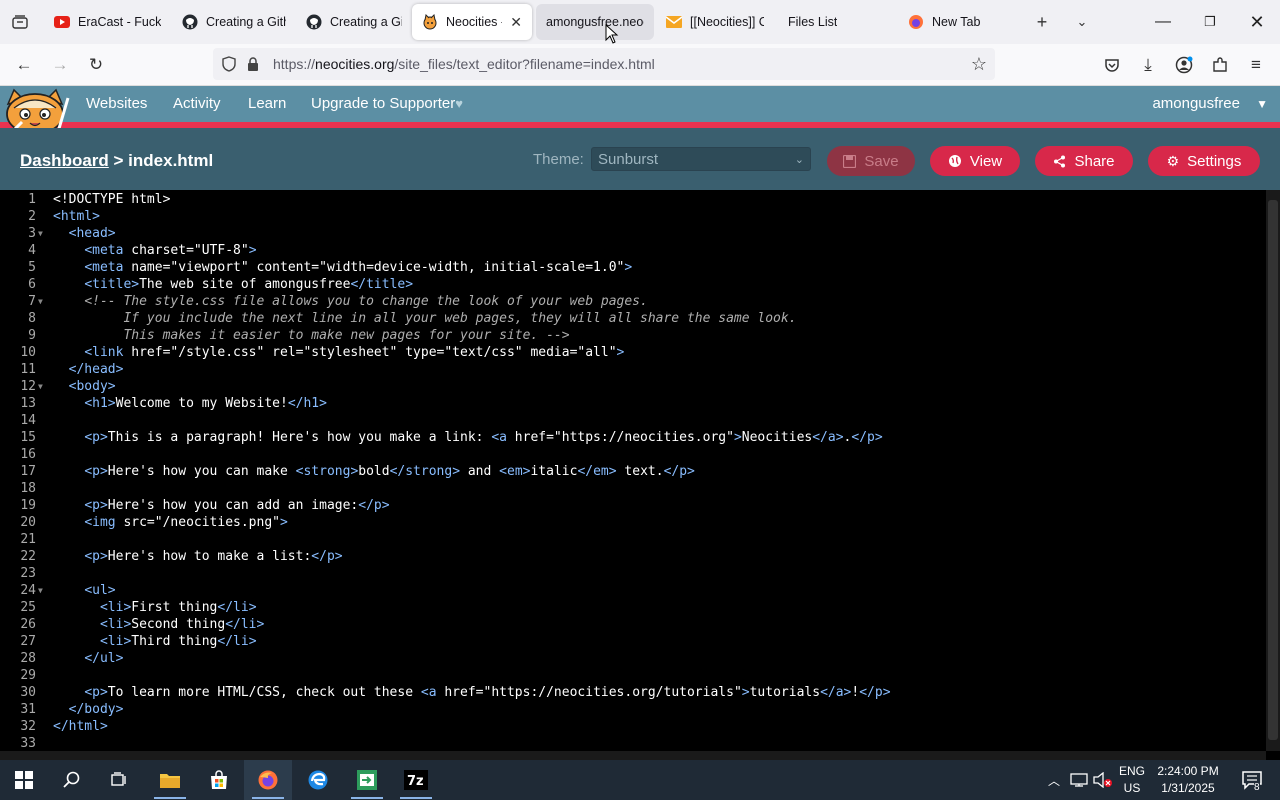 The image size is (1280, 800). Describe the element at coordinates (715, 22) in the screenshot. I see `tab-6: [[Neocities]] Co` at that location.